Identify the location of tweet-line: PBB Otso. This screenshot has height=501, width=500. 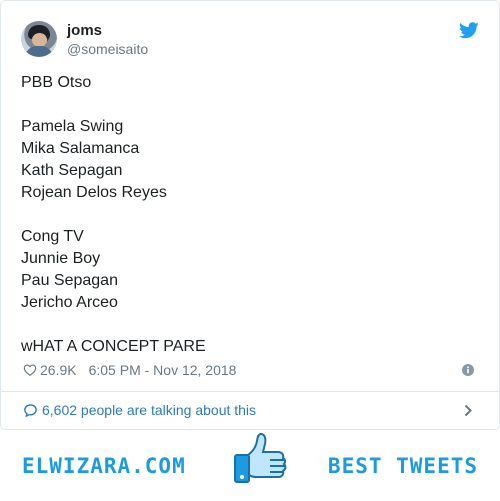
(56, 82).